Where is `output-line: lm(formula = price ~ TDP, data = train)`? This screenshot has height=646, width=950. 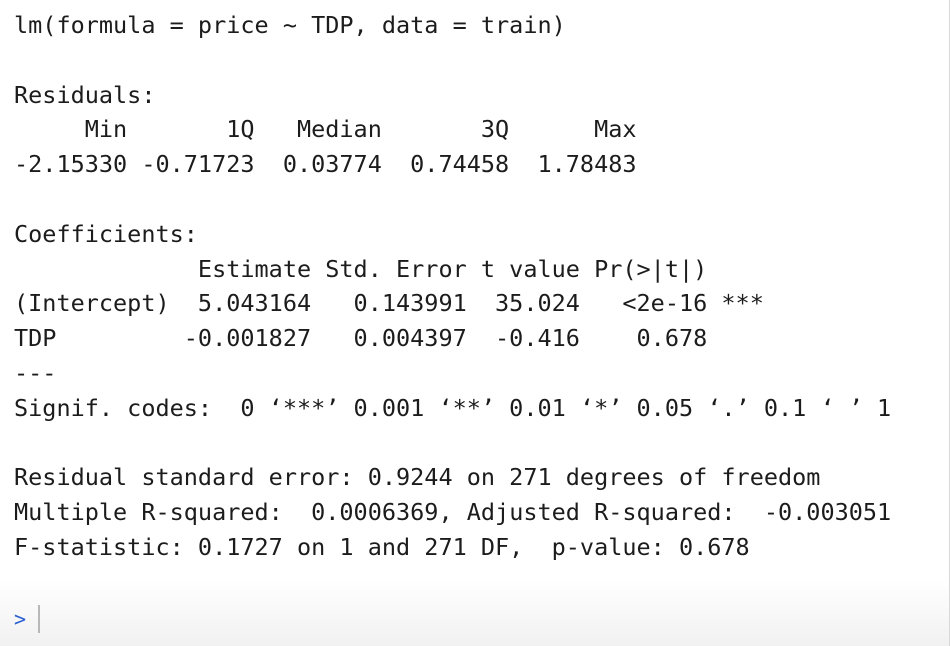 output-line: lm(formula = price ~ TDP, data = train) is located at coordinates (290, 25).